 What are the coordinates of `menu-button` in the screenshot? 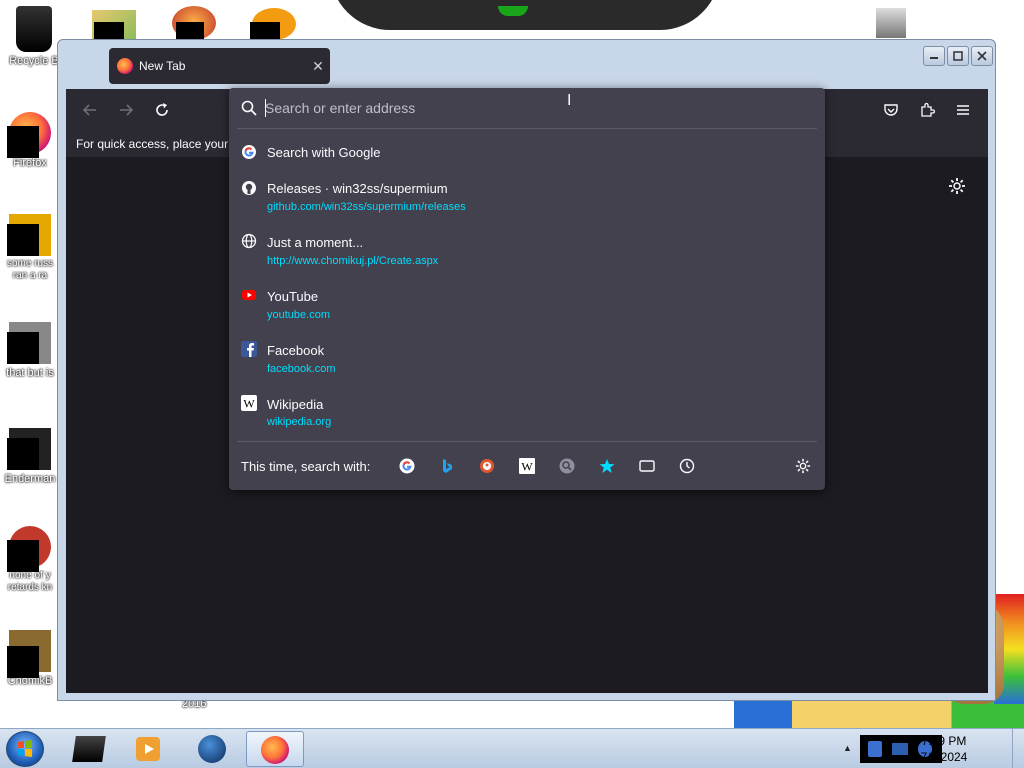 It's located at (963, 110).